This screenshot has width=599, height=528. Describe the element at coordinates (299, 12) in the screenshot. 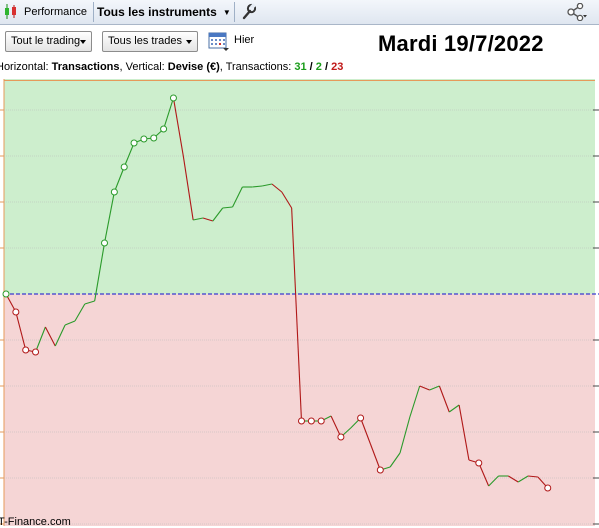

I see `top-toolbar: Performance Tous les instruments ▼` at that location.